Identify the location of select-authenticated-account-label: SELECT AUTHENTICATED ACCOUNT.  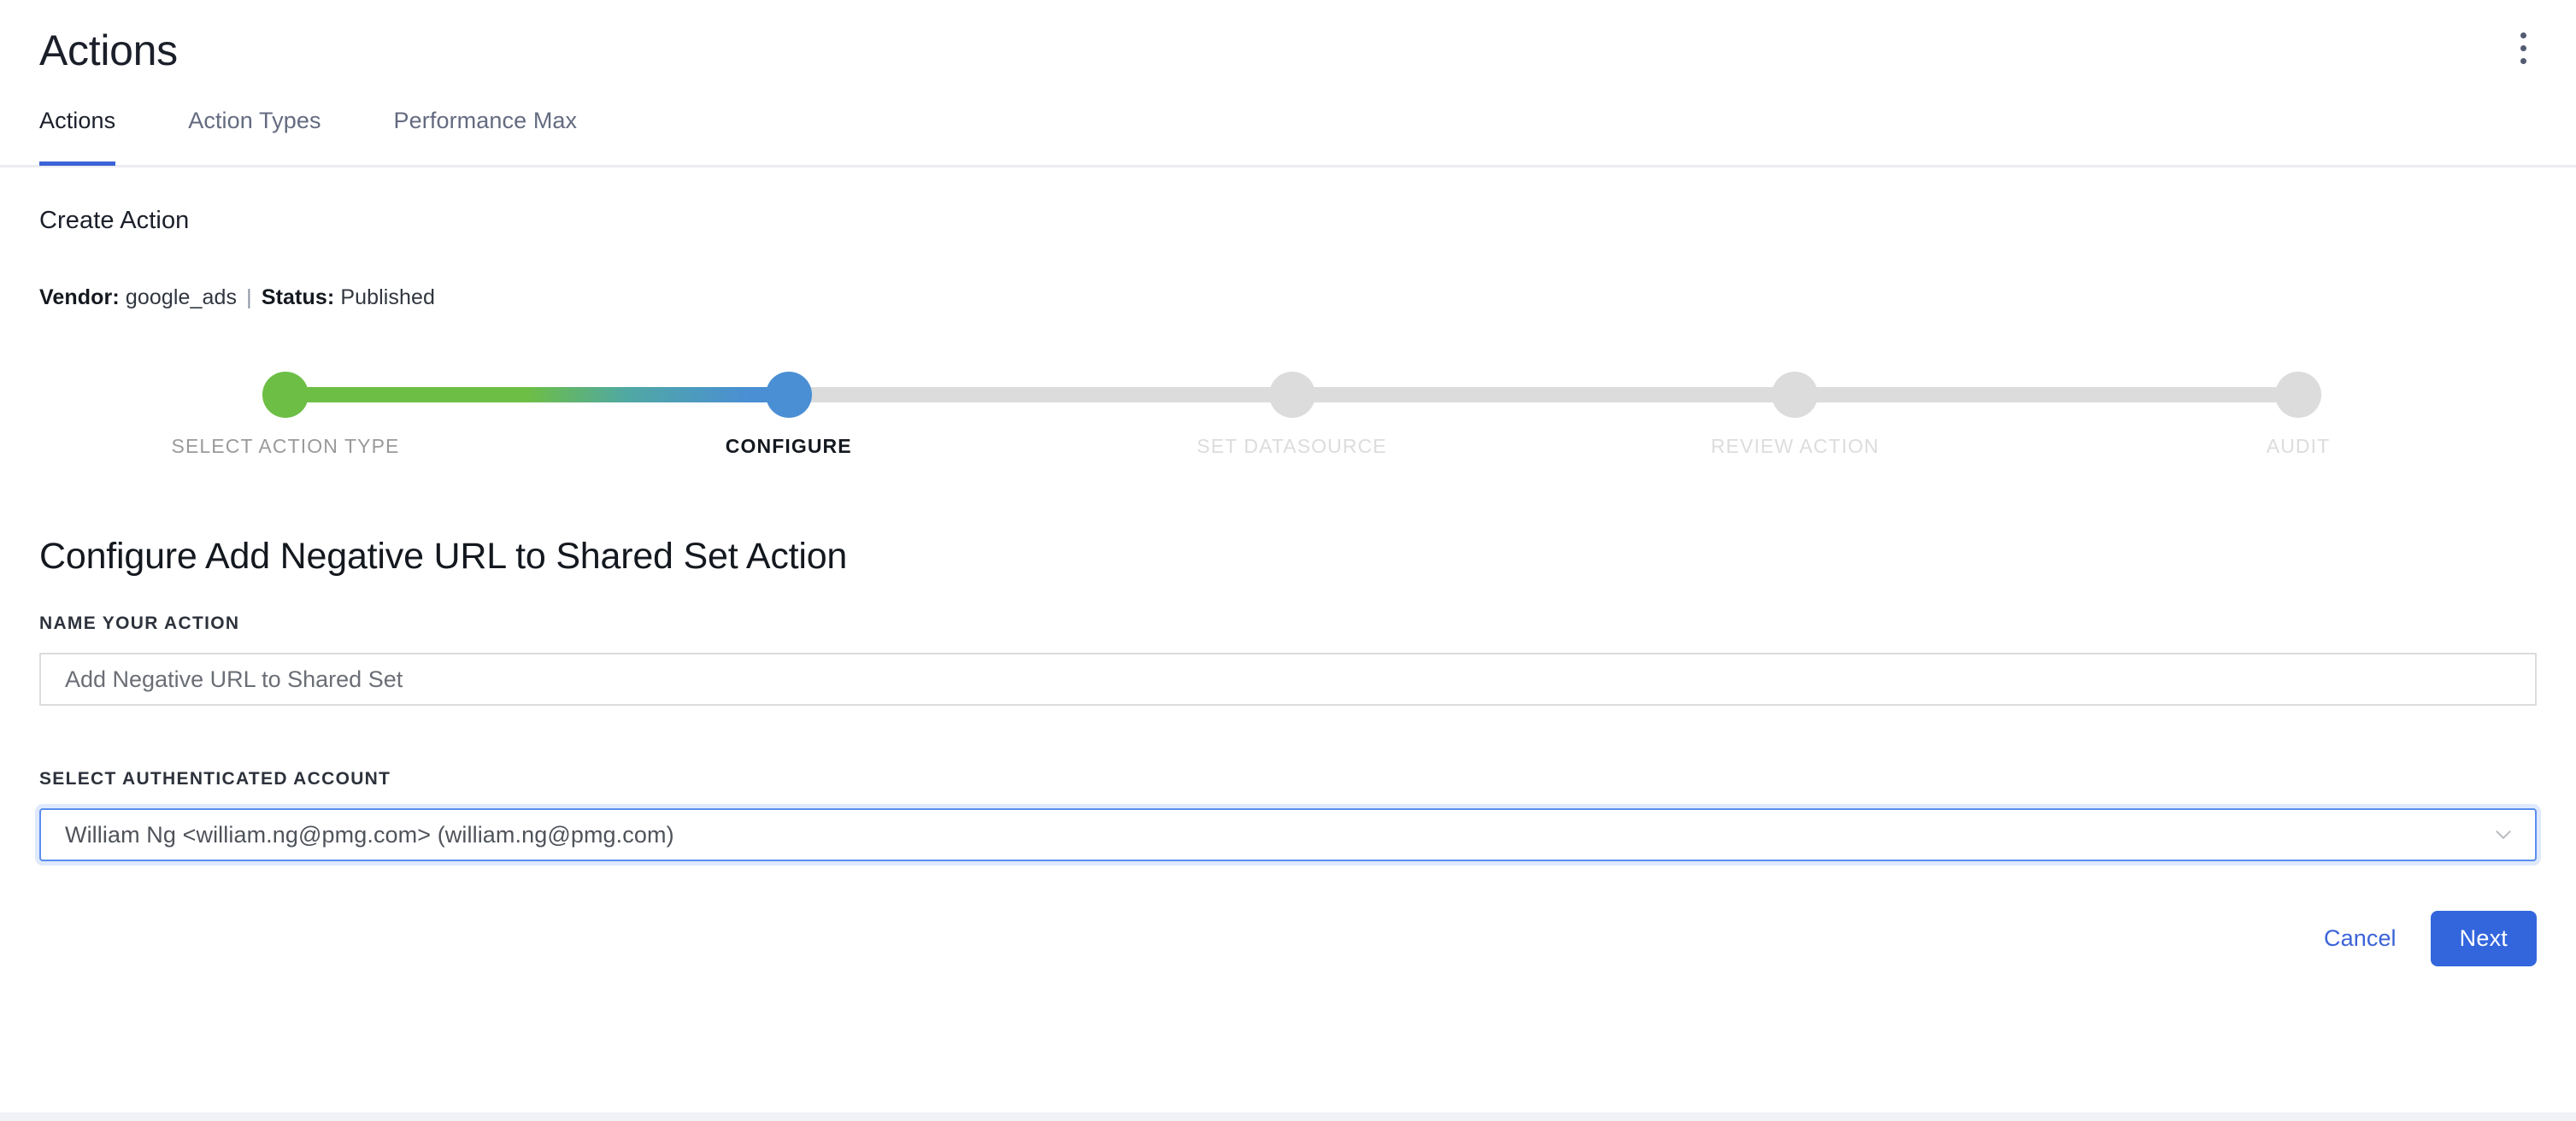
(215, 779).